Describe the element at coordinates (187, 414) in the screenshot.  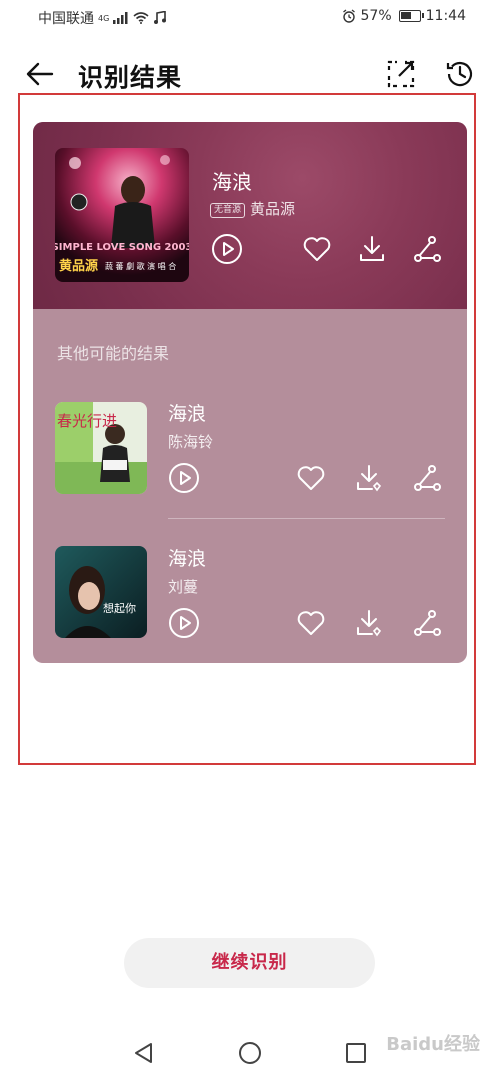
I see `other-song-title-1: 海浪` at that location.